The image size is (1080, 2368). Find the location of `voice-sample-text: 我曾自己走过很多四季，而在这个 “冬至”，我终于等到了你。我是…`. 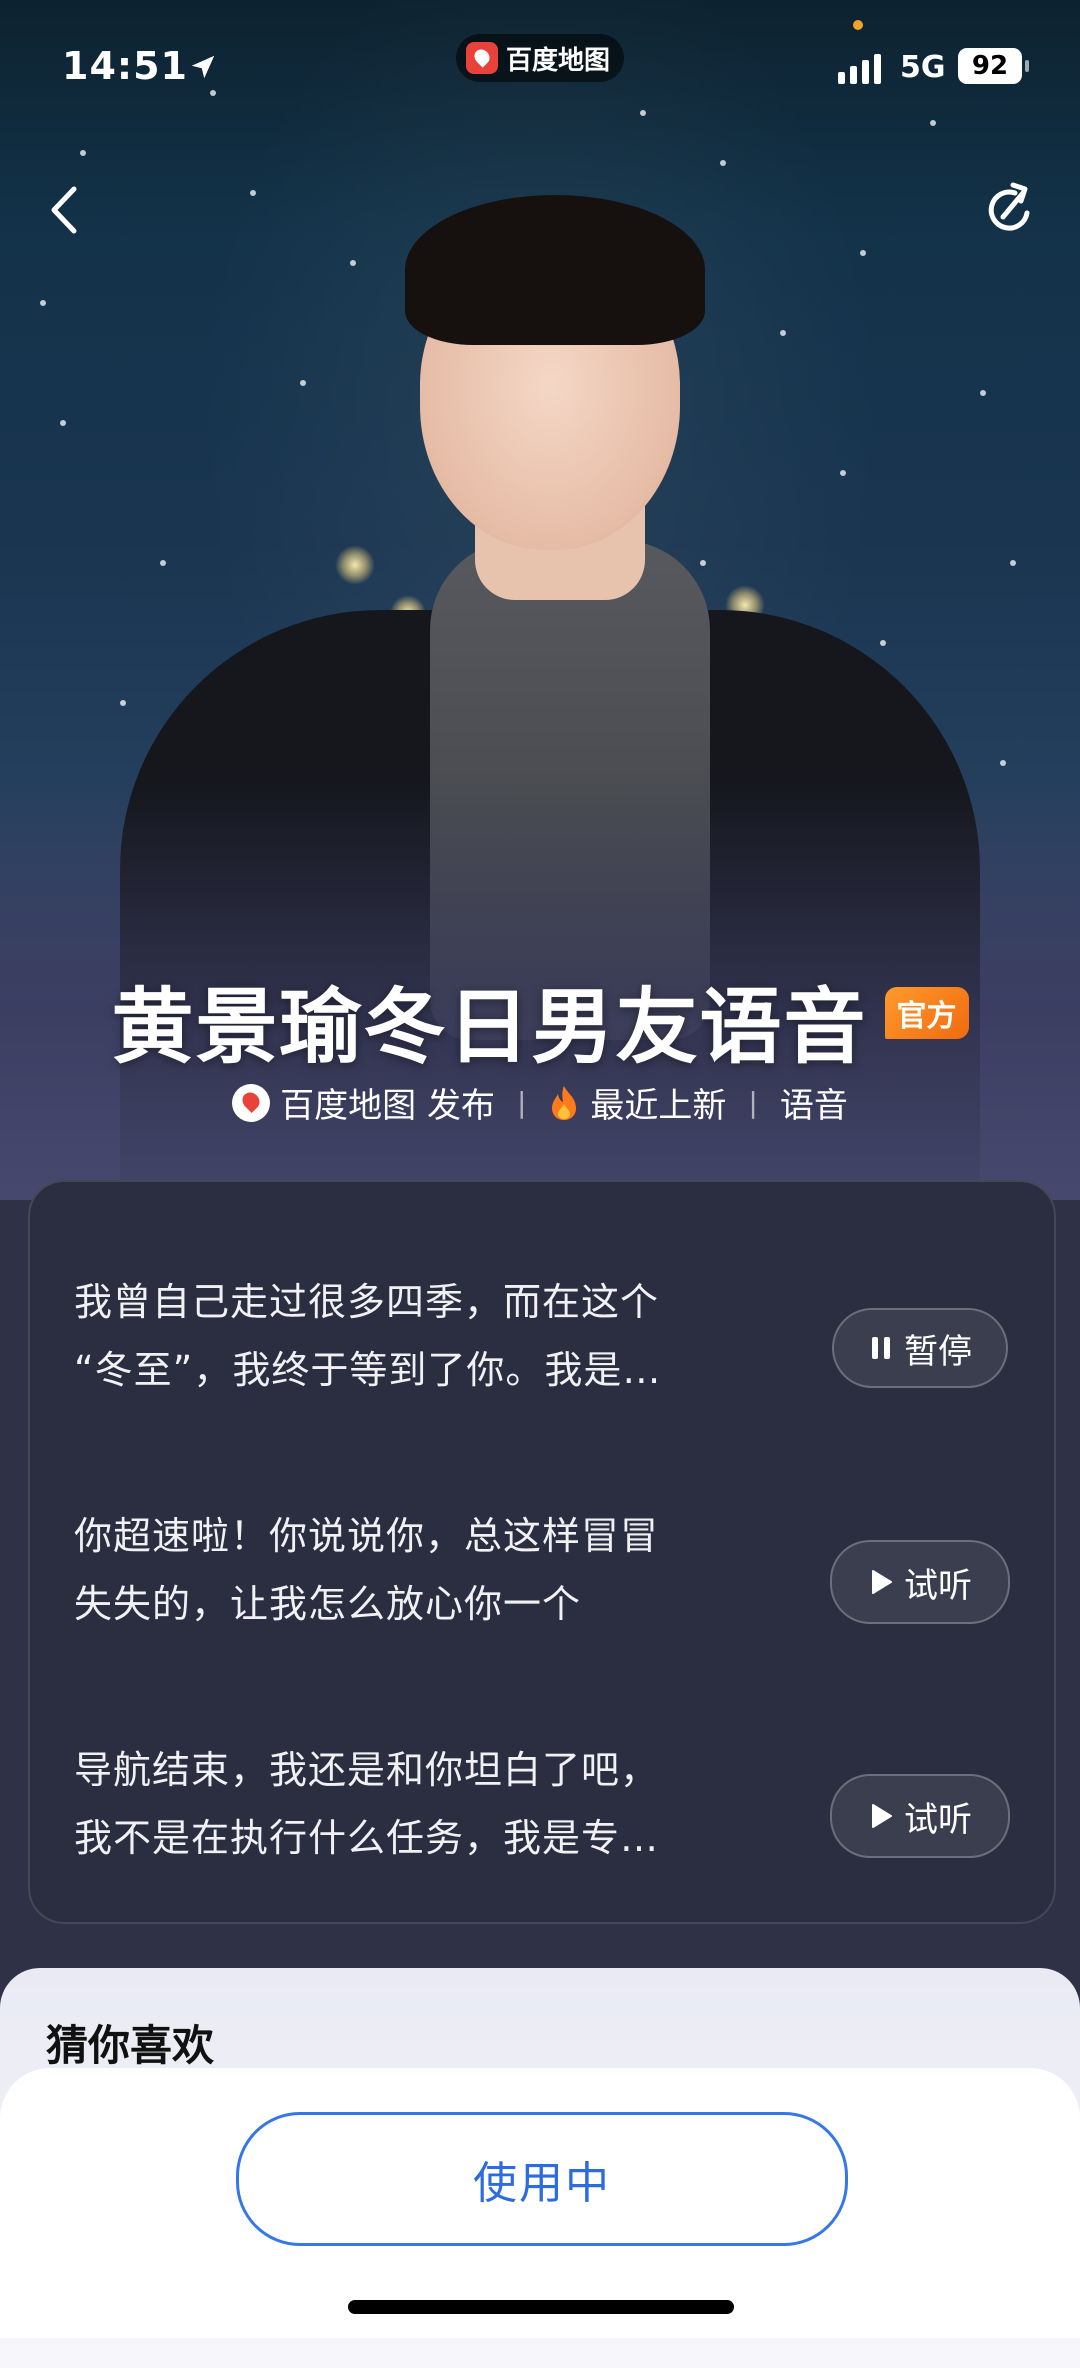

voice-sample-text: 我曾自己走过很多四季，而在这个 “冬至”，我终于等到了你。我是… is located at coordinates (439, 1336).